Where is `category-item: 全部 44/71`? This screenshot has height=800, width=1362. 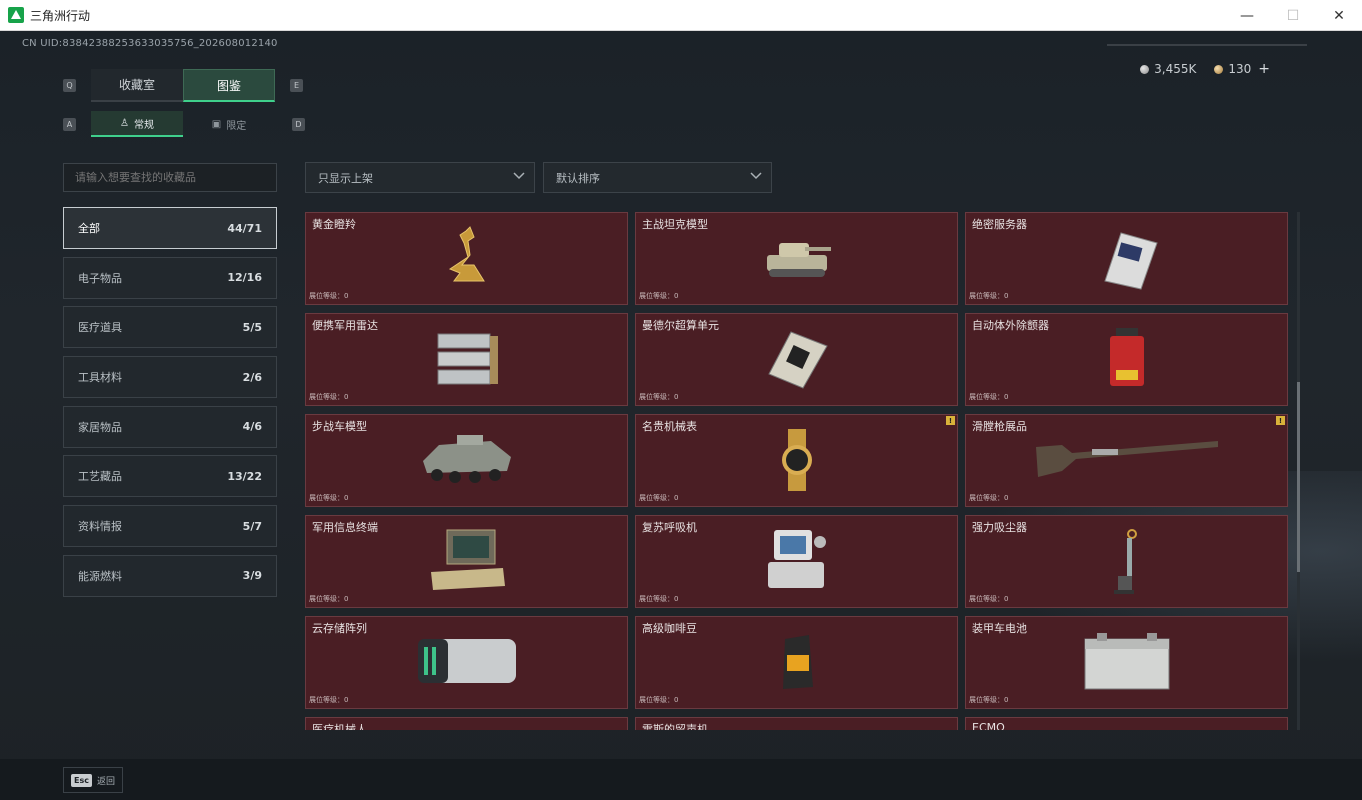 category-item: 全部 44/71 is located at coordinates (170, 228).